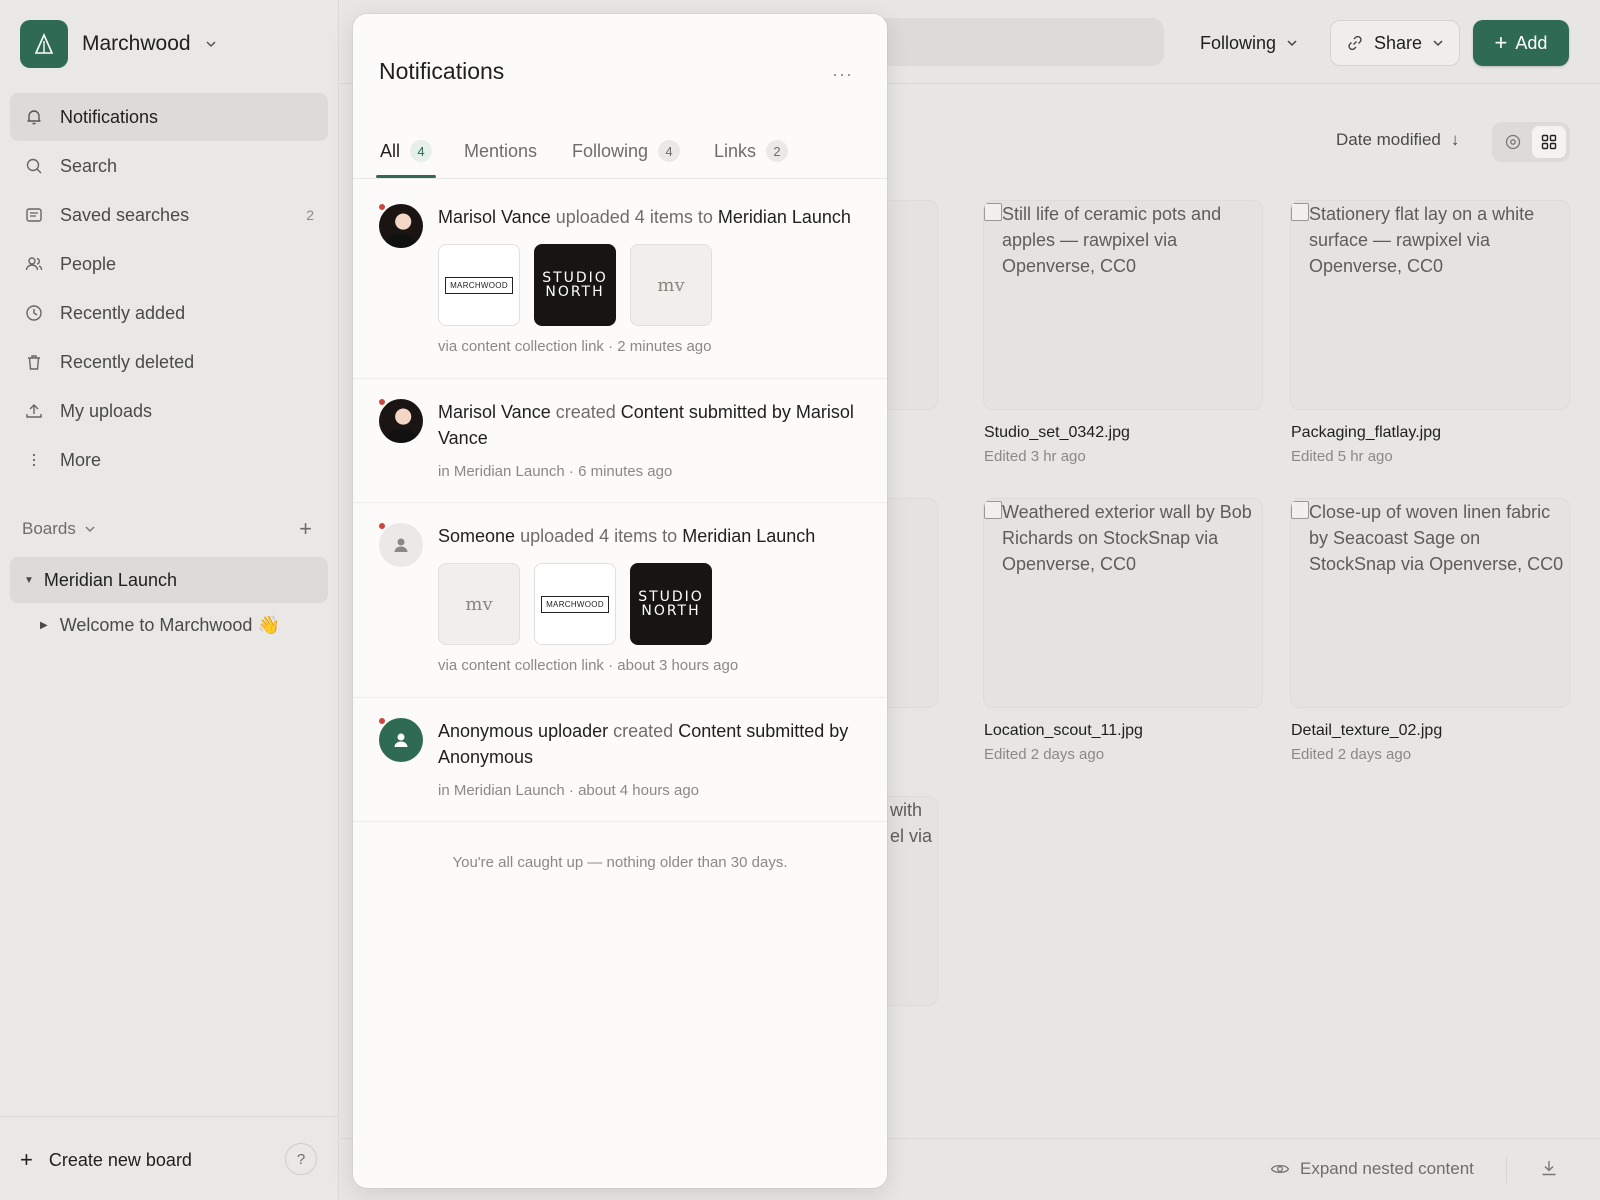 The image size is (1600, 1200). Describe the element at coordinates (911, 836) in the screenshot. I see `ghost-alt-line: el via` at that location.